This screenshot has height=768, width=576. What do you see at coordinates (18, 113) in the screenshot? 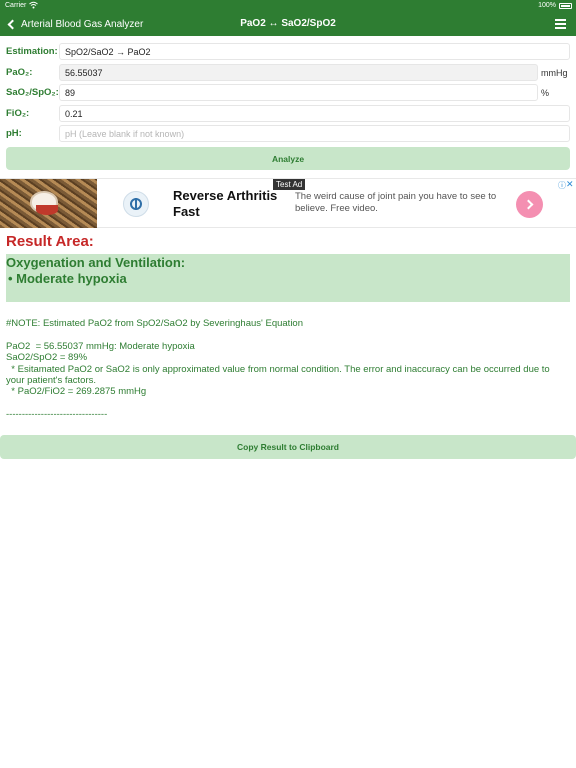
I see `fio2-label: FiO₂:` at bounding box center [18, 113].